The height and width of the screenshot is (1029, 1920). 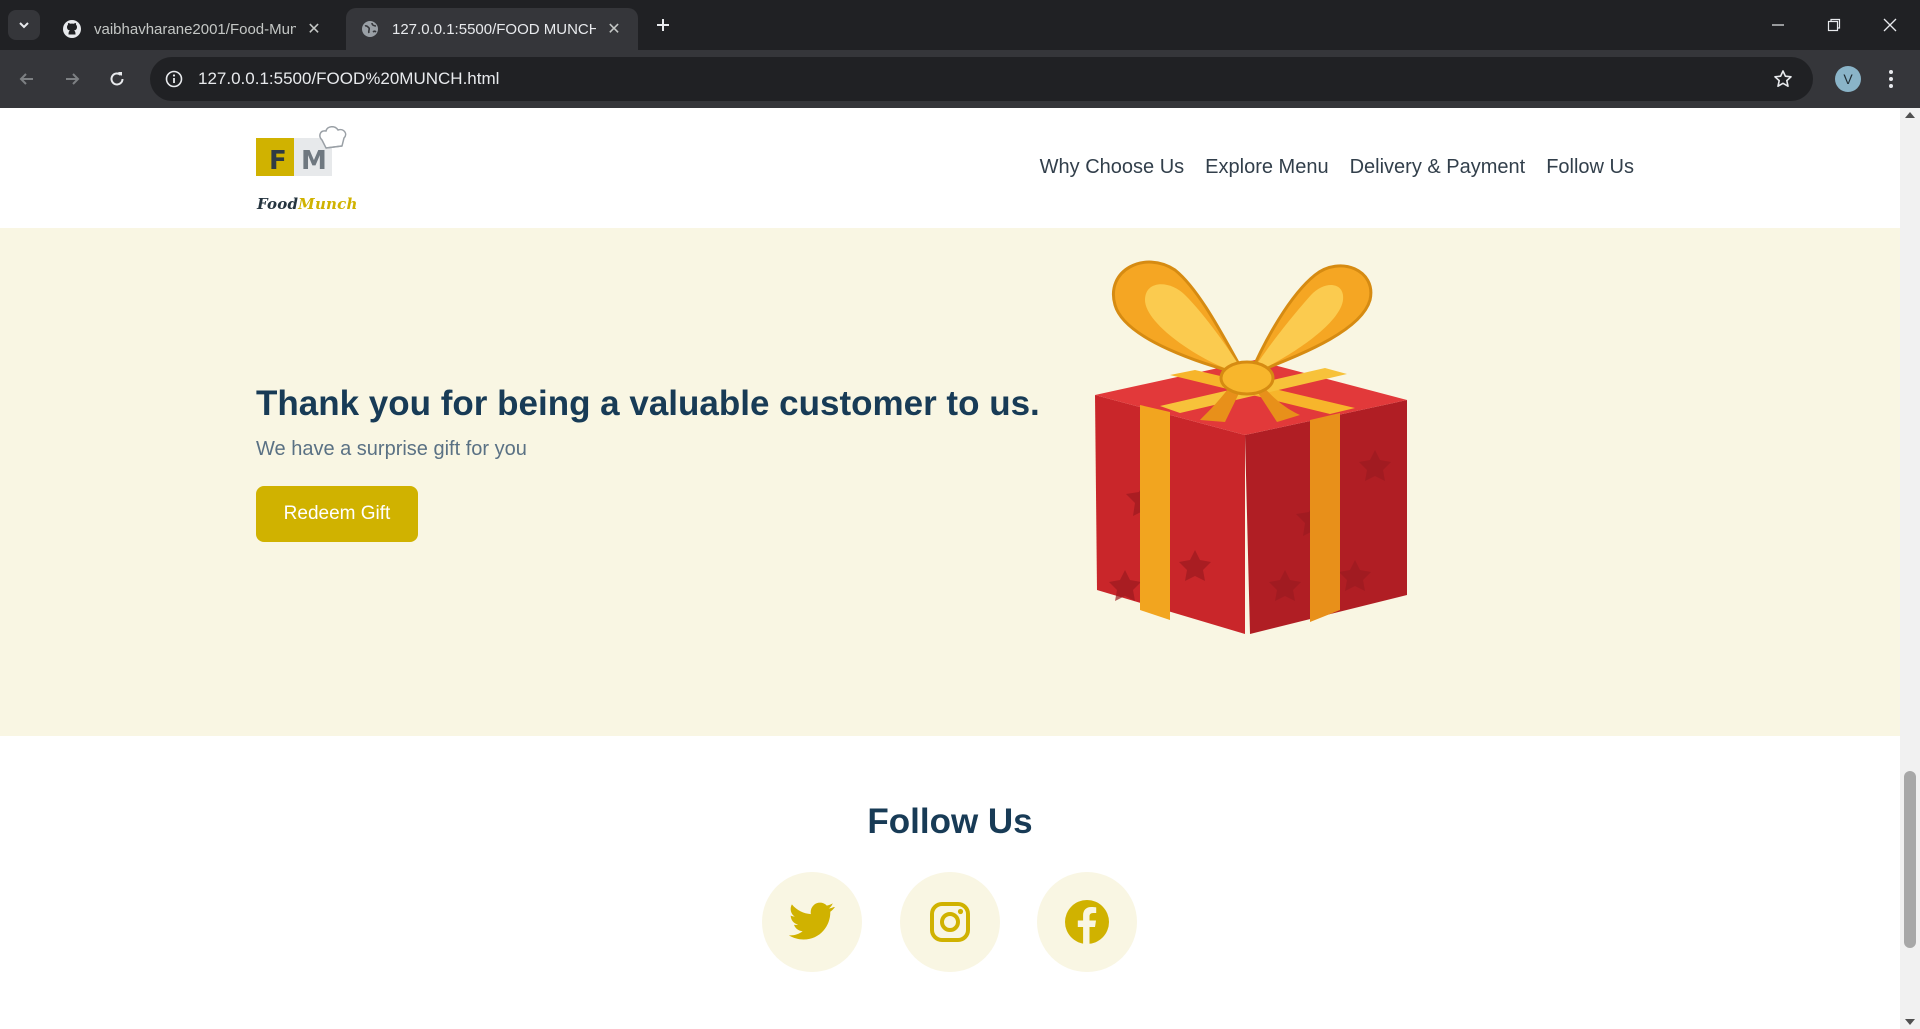 I want to click on thanks-subtext: We have a surprise gift for you, so click(x=391, y=449).